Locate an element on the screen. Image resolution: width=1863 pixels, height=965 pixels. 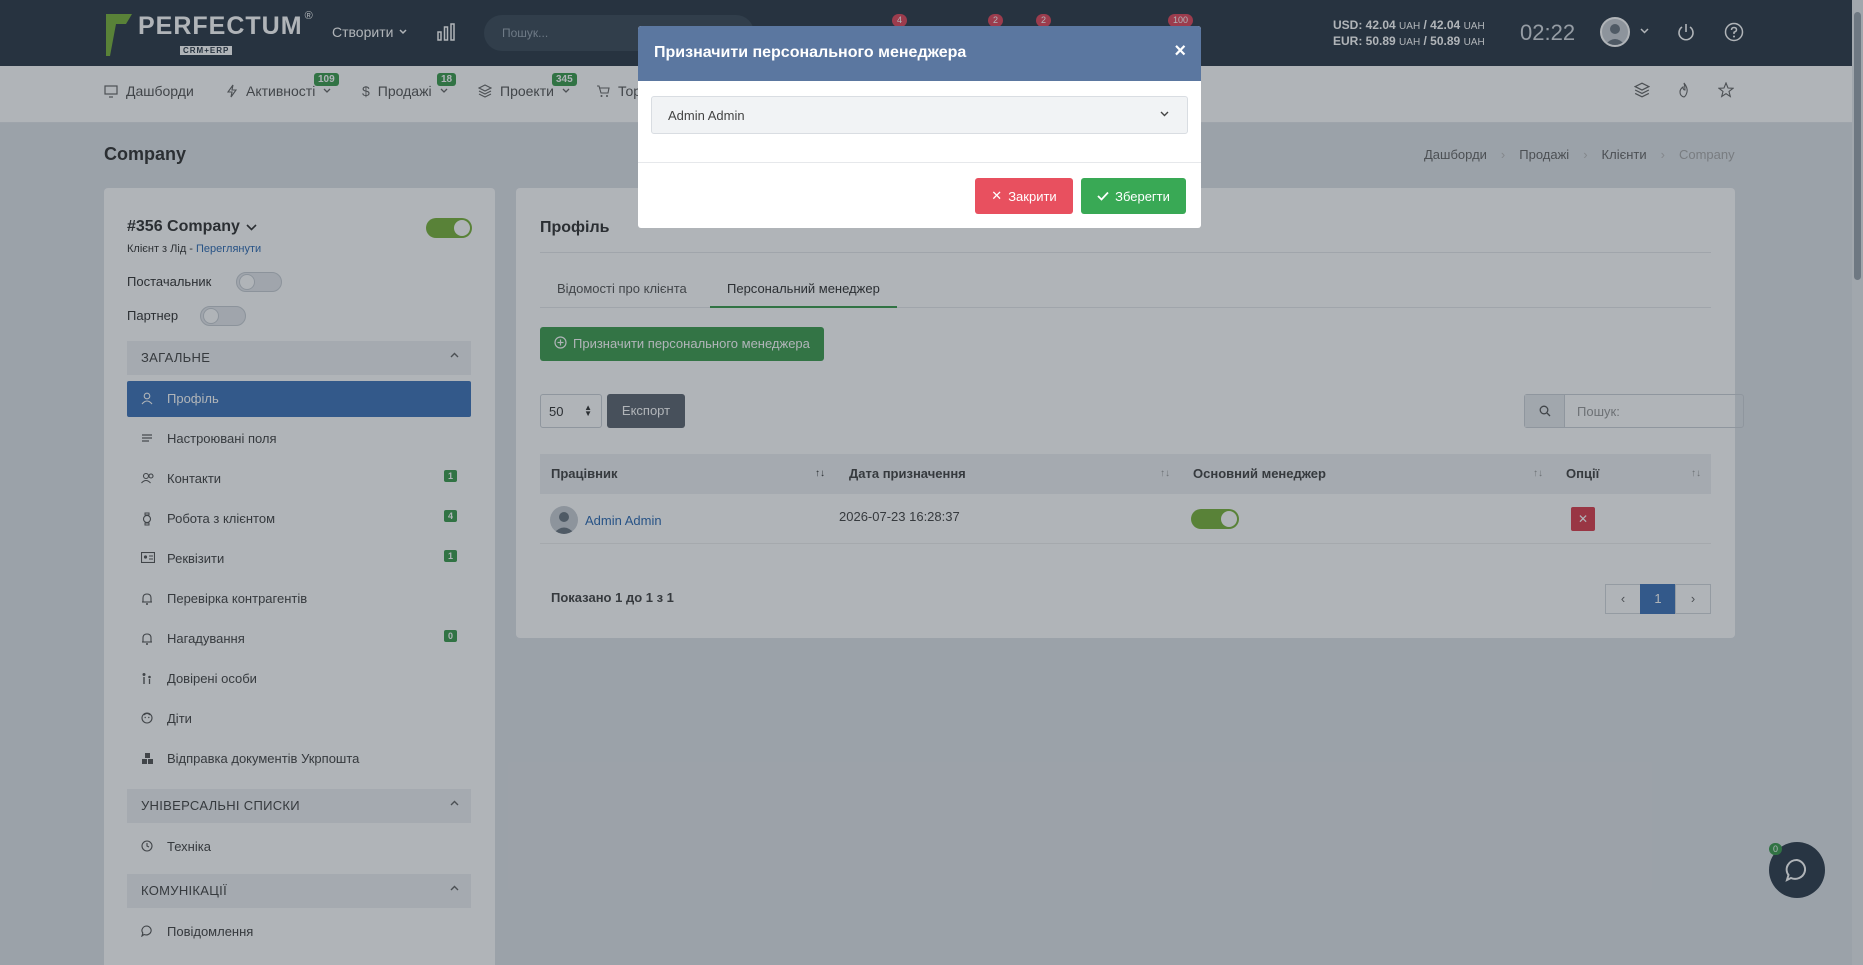
modal-close-icon: × is located at coordinates (1180, 51).